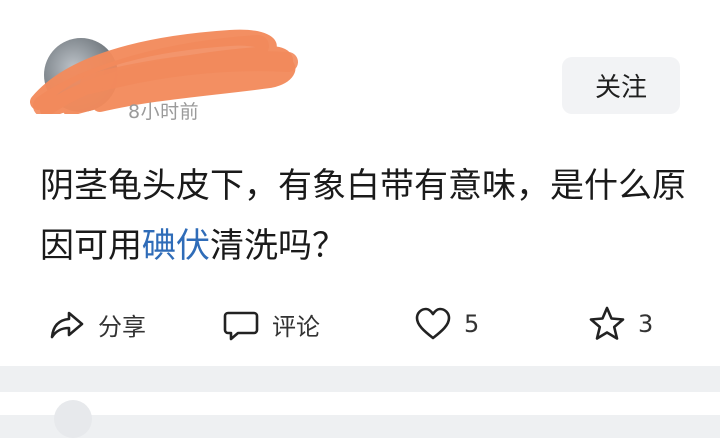  I want to click on heart-icon, so click(433, 323).